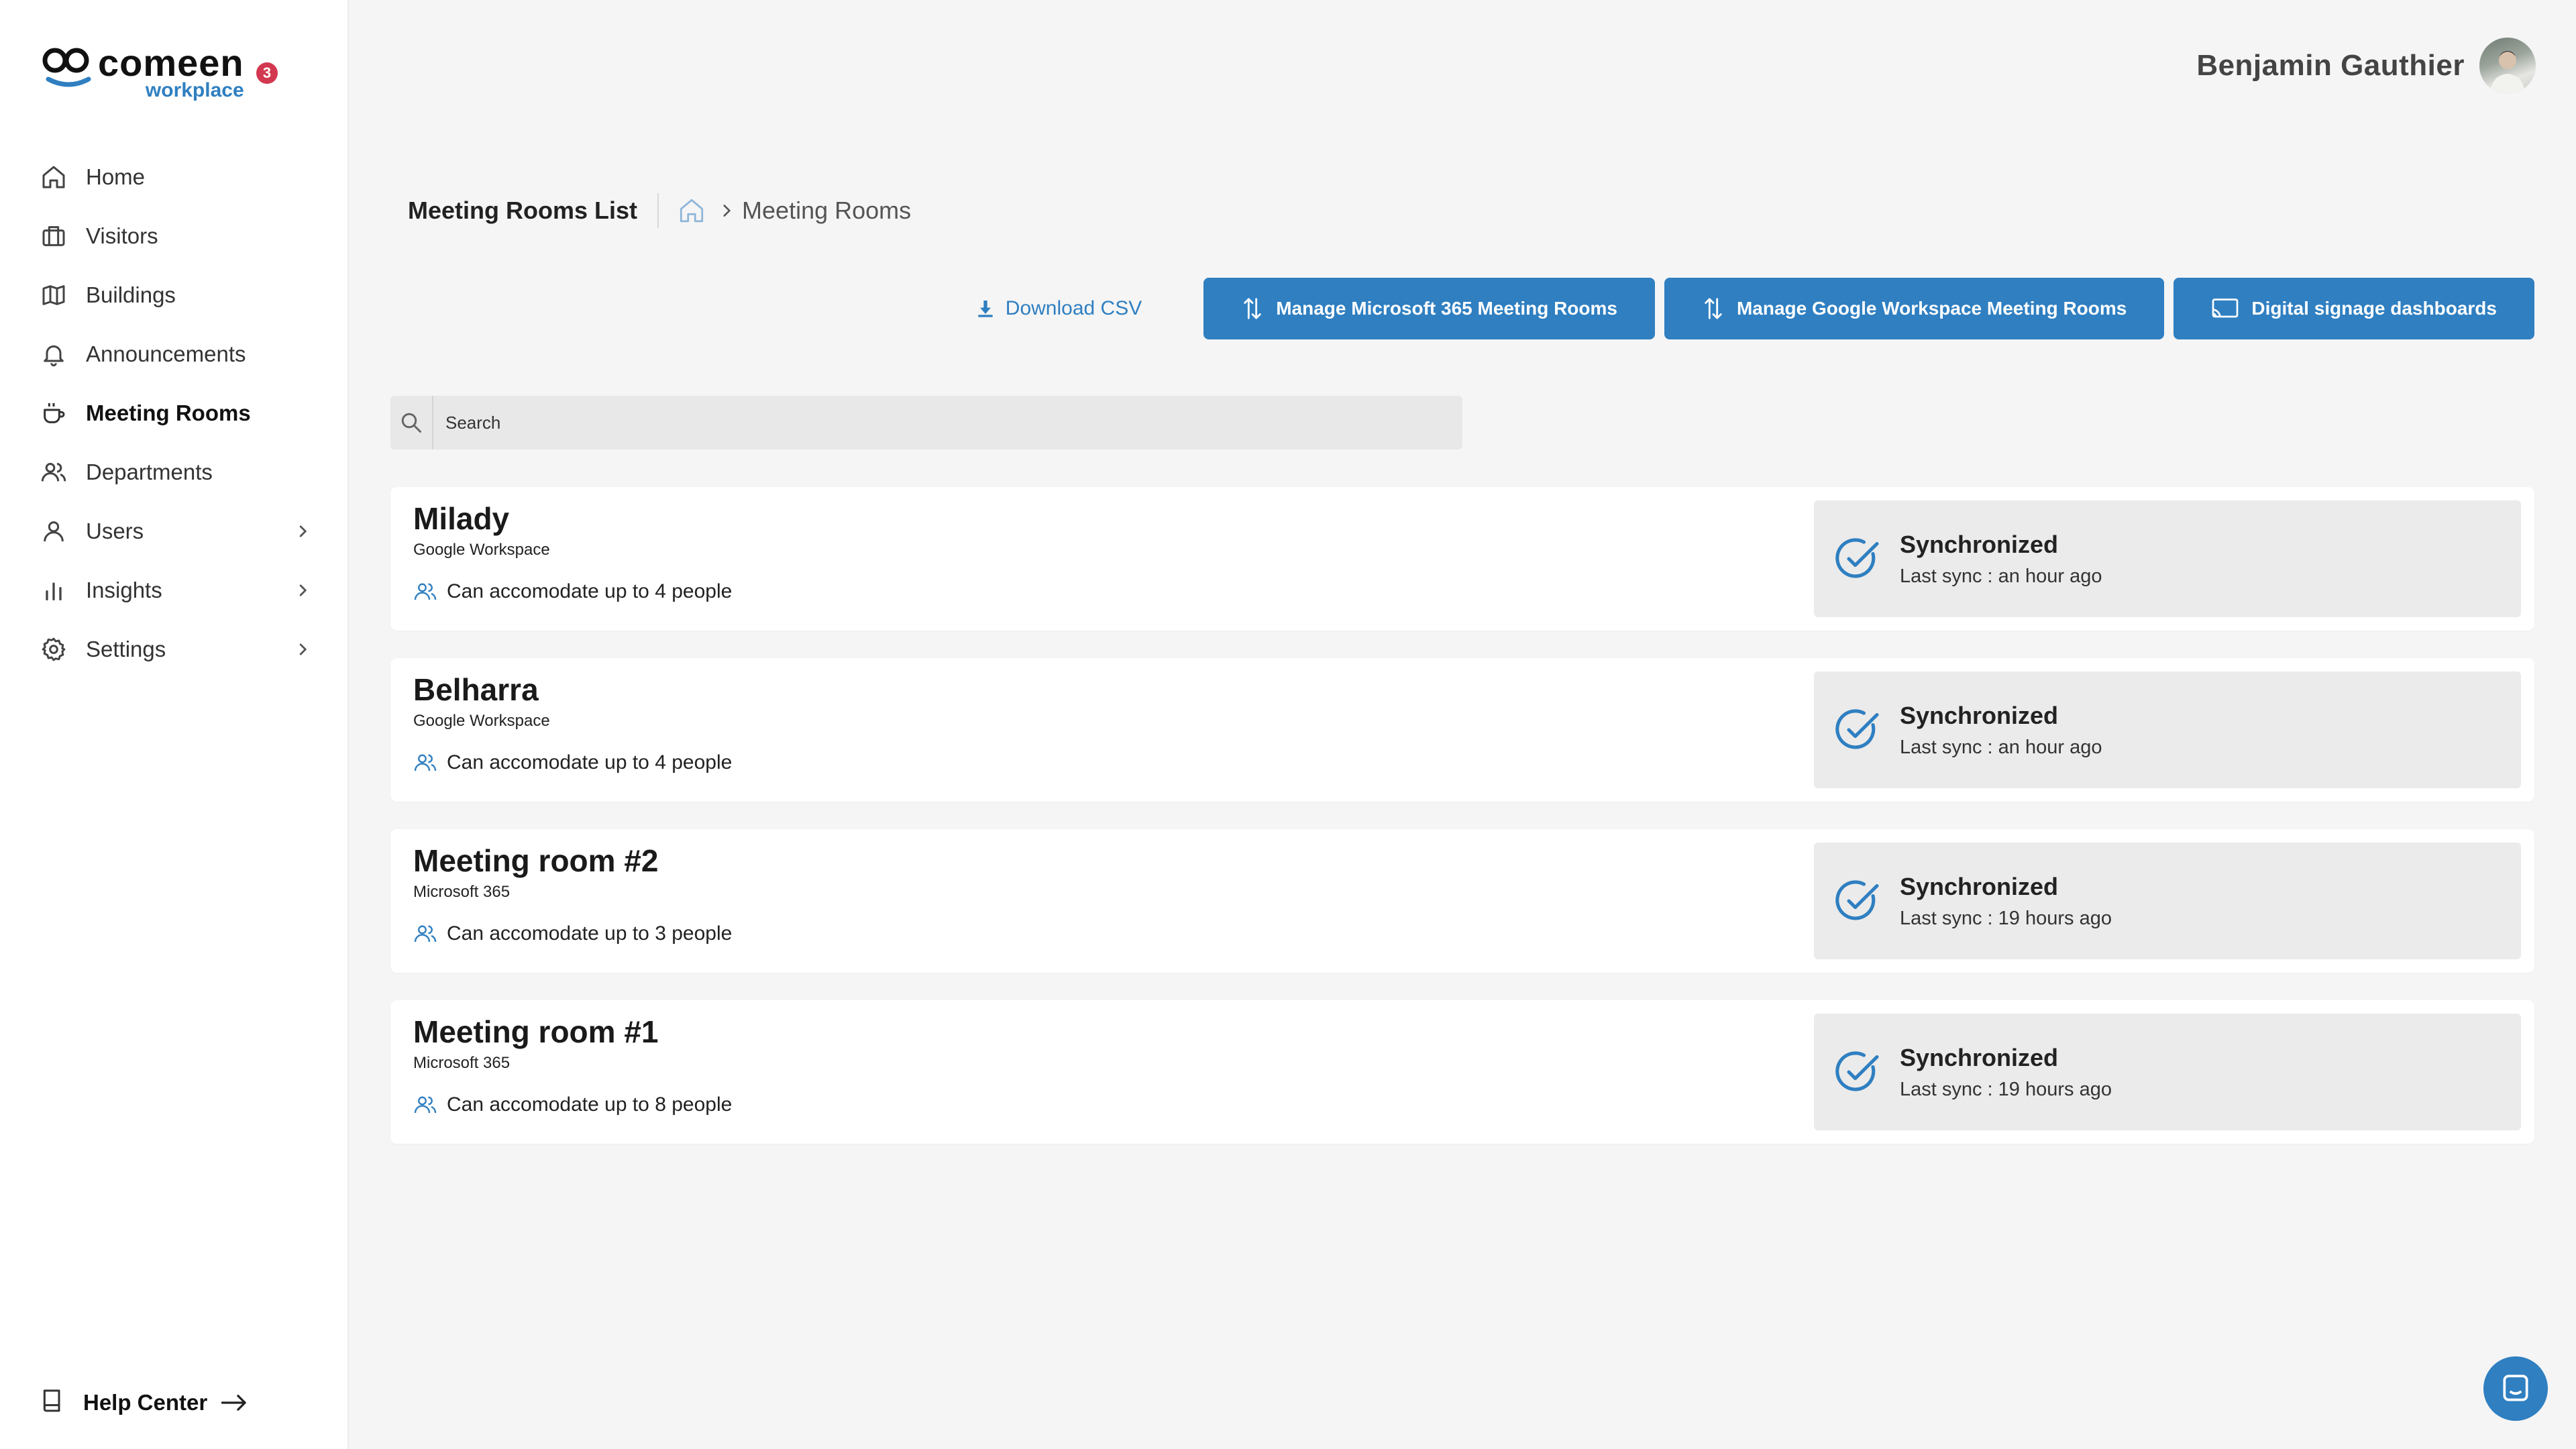 This screenshot has height=1449, width=2576. Describe the element at coordinates (590, 933) in the screenshot. I see `room-capacity-label: Can accomodate up to 3 people` at that location.